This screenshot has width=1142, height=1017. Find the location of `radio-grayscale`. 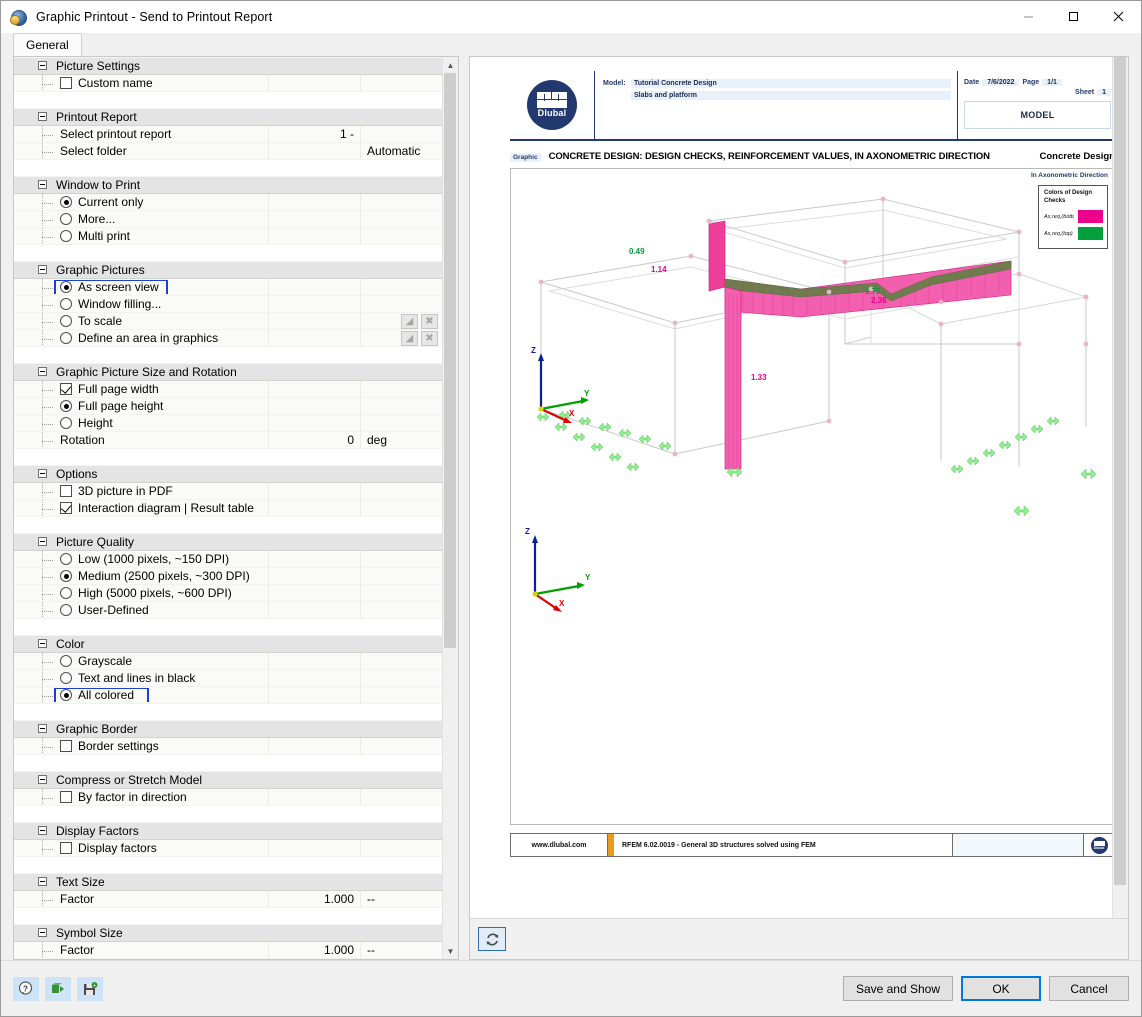

radio-grayscale is located at coordinates (66, 661).